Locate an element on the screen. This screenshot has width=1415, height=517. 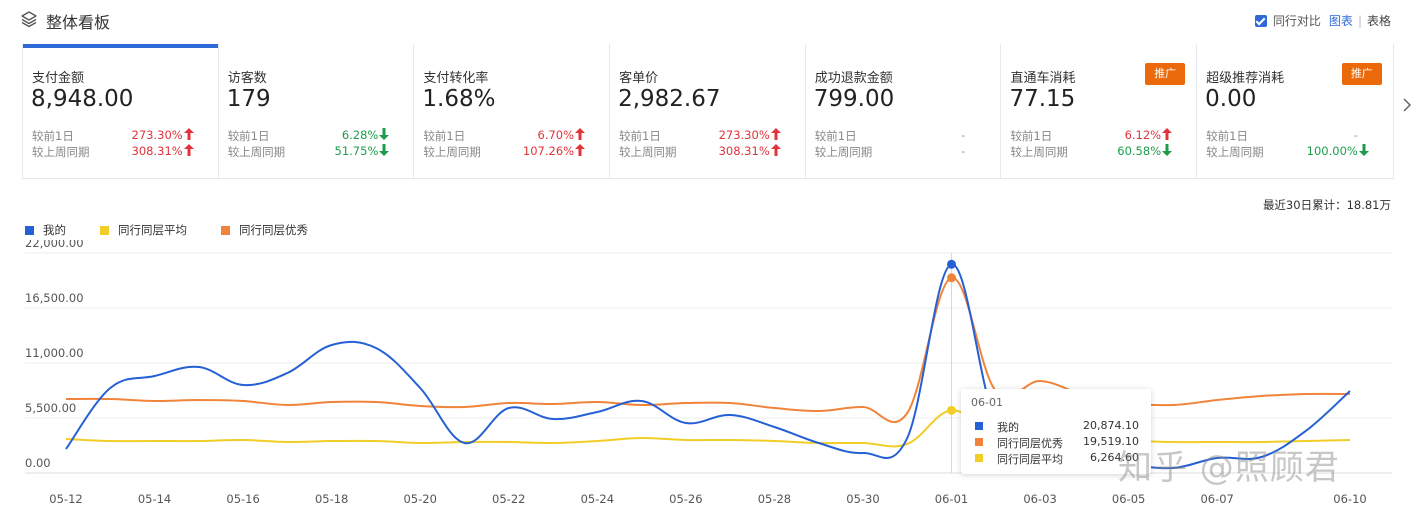
metric-label: 支付金额 is located at coordinates (58, 78).